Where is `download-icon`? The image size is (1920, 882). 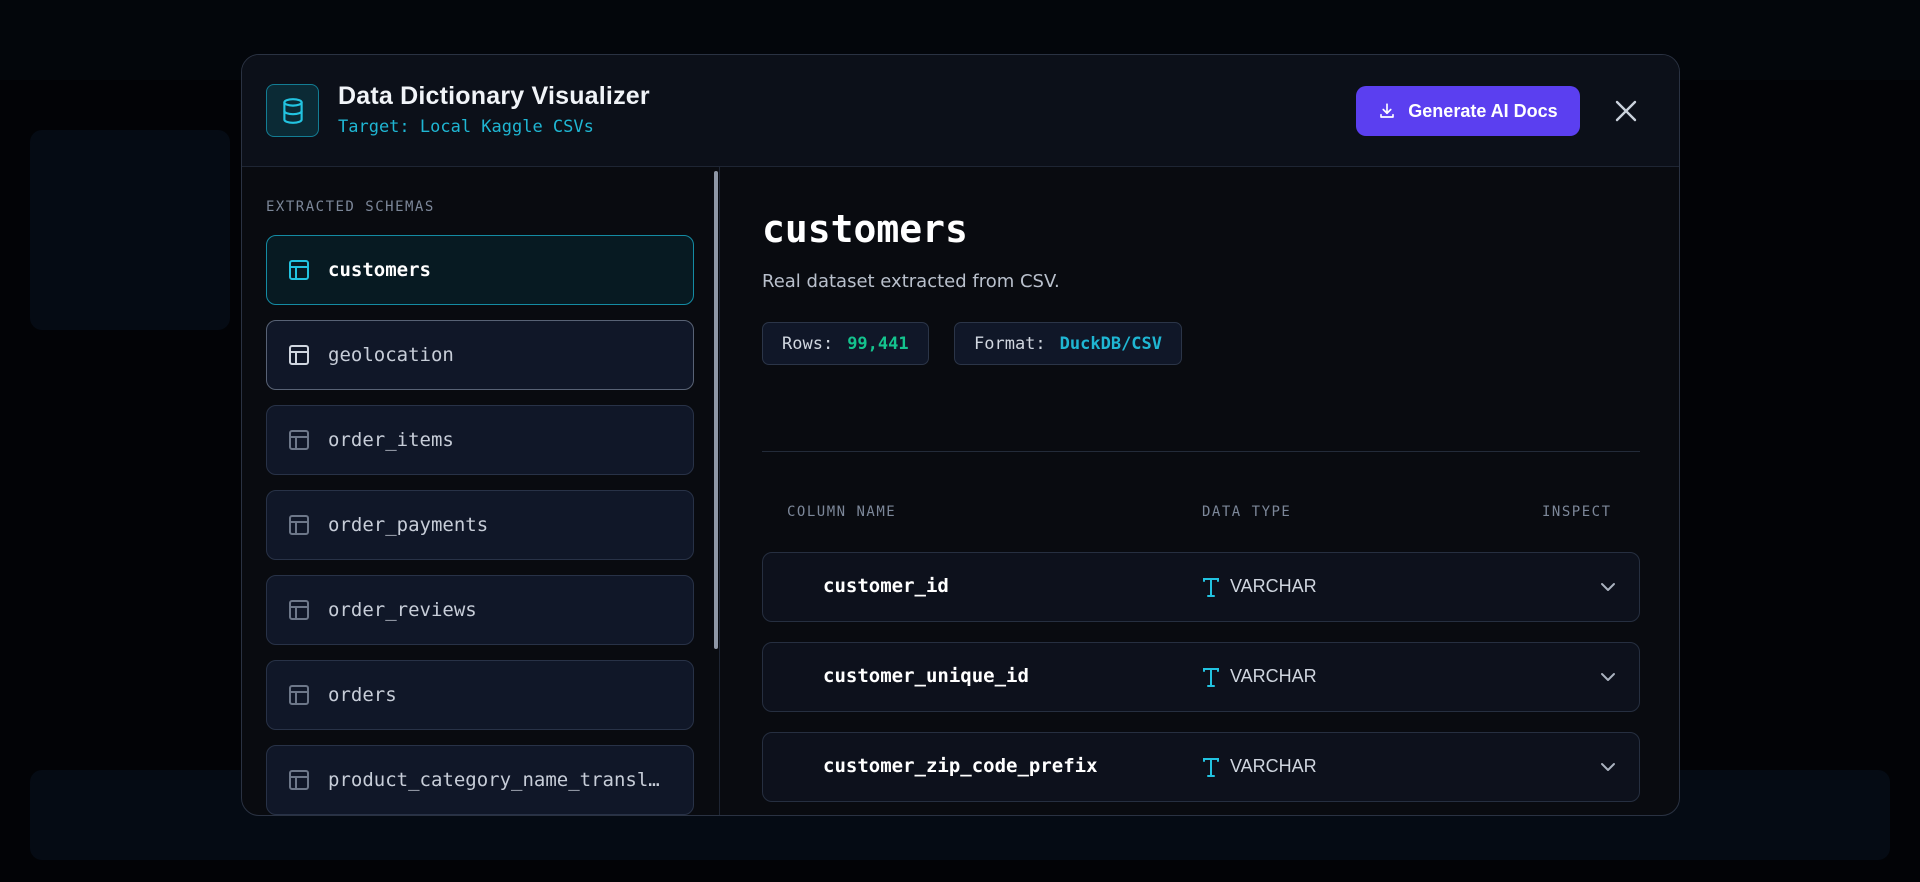
download-icon is located at coordinates (1387, 110).